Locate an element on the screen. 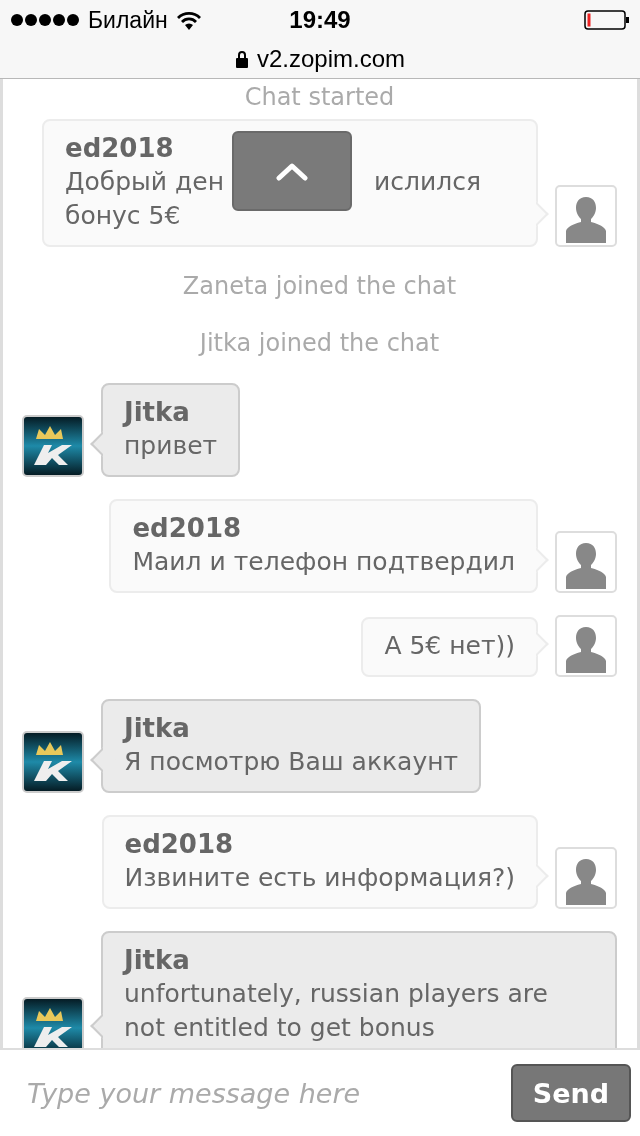 This screenshot has height=1136, width=640. system-message: Zaneta joined the chat is located at coordinates (319, 286).